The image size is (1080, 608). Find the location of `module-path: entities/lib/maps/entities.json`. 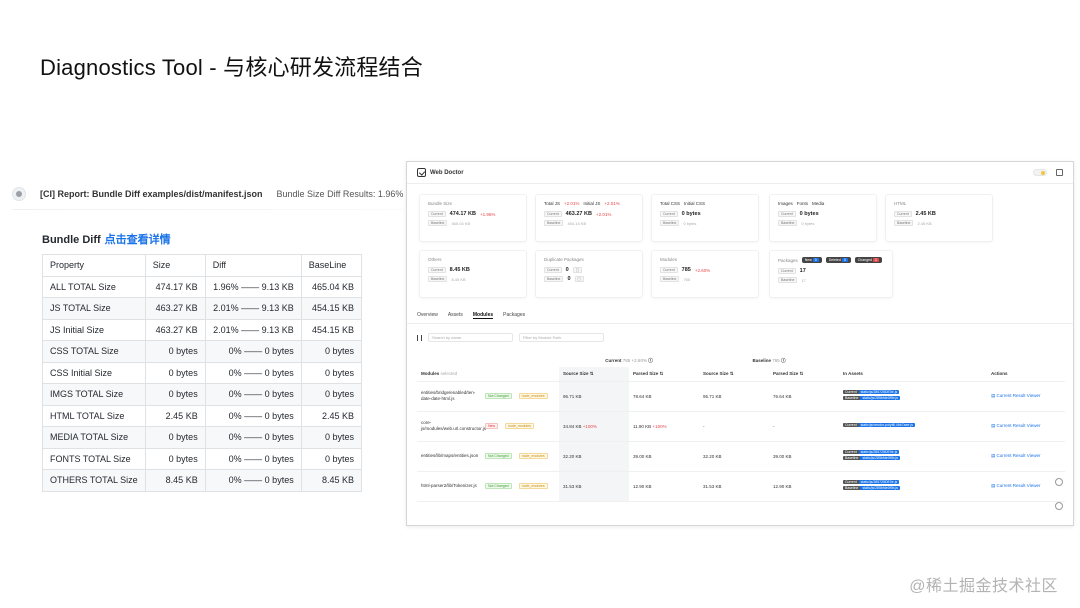

module-path: entities/lib/maps/entities.json is located at coordinates (451, 456).